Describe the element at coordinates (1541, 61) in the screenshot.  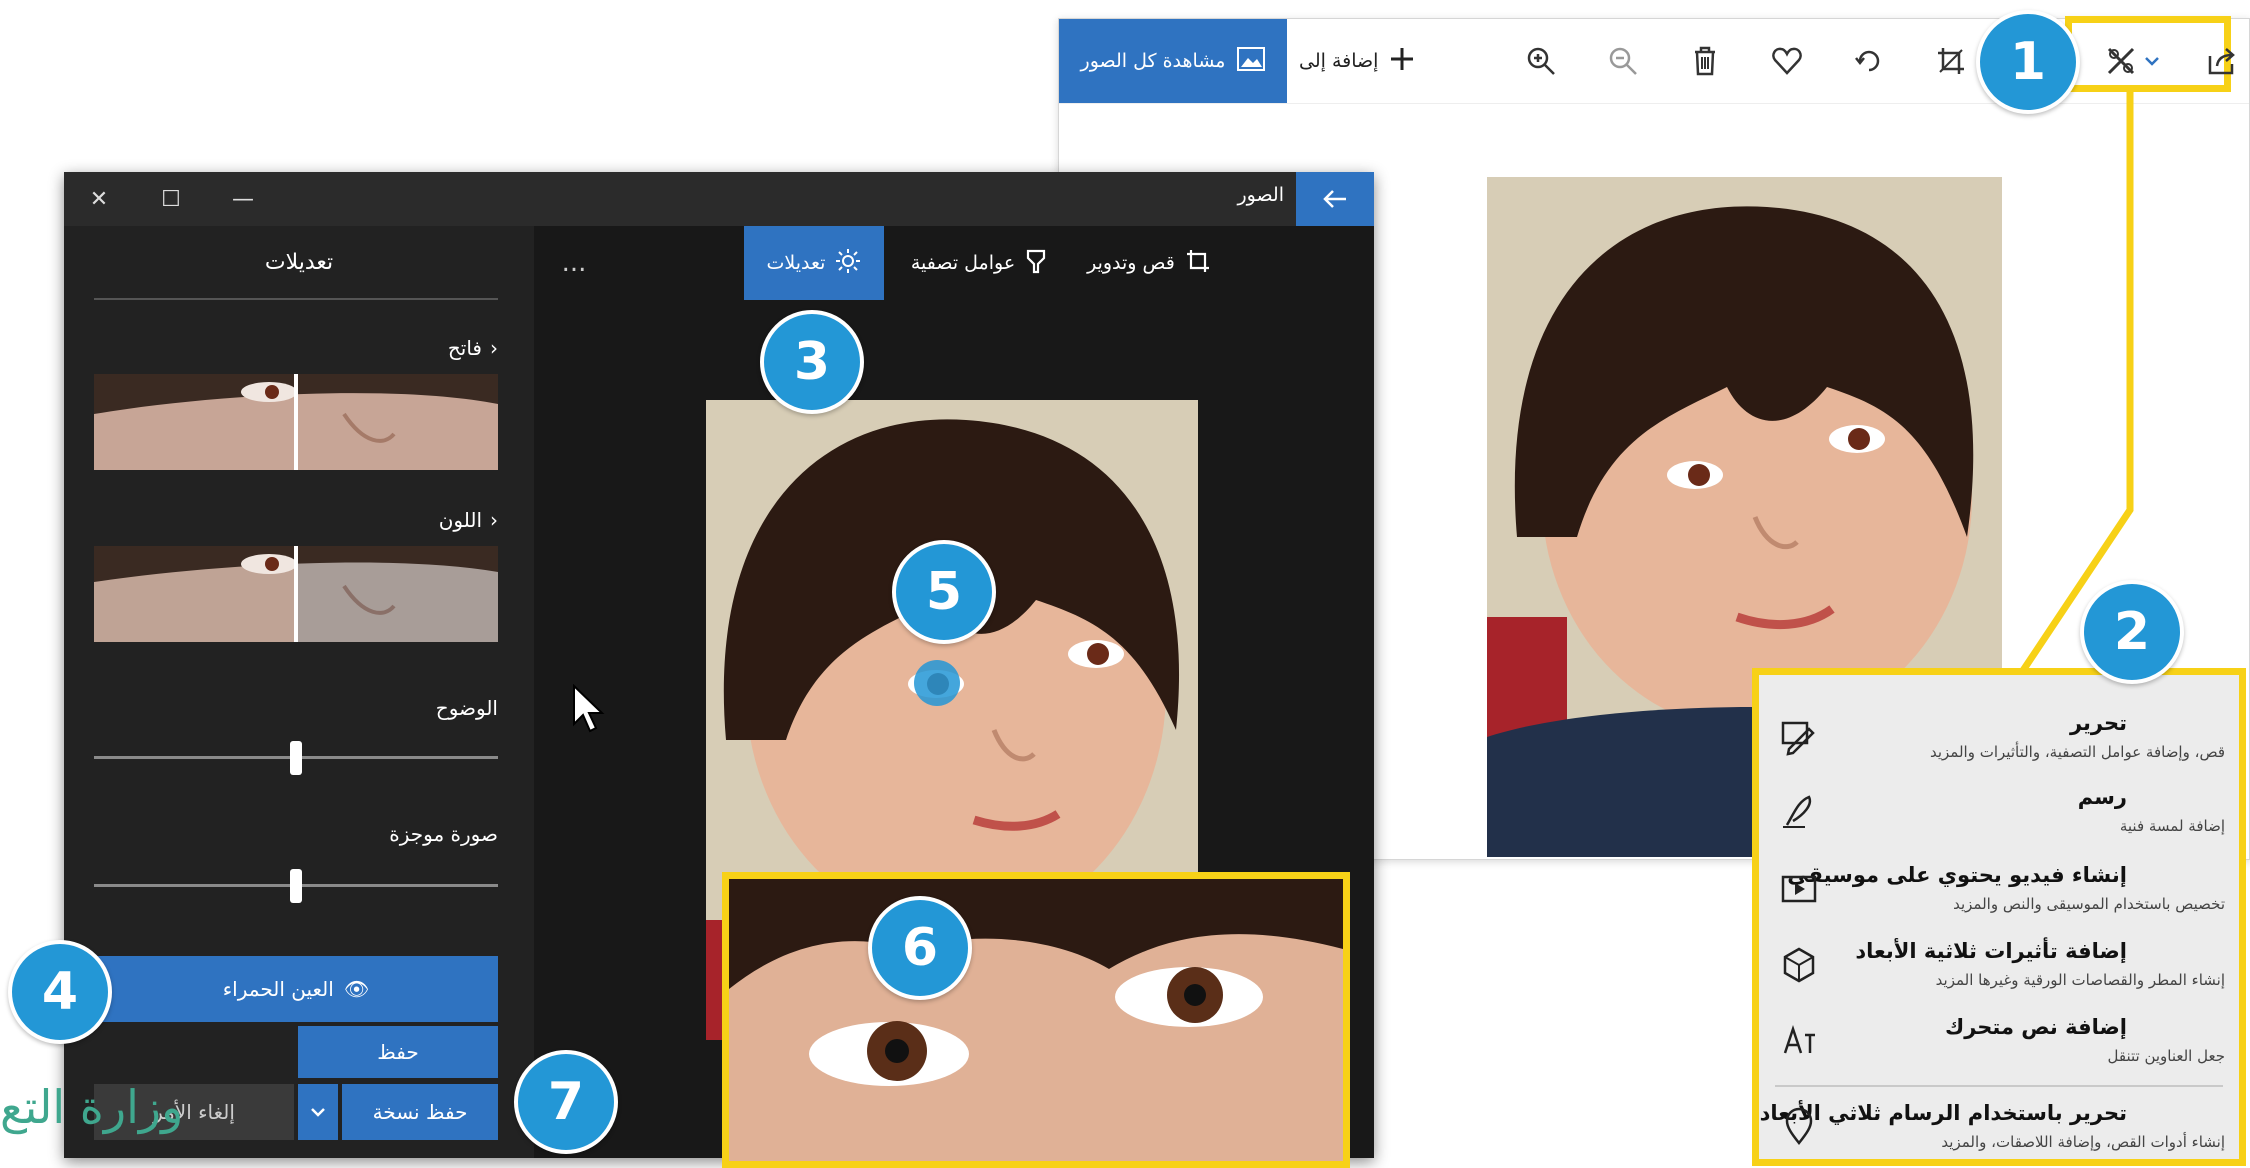
I see `zoom-in-icon` at that location.